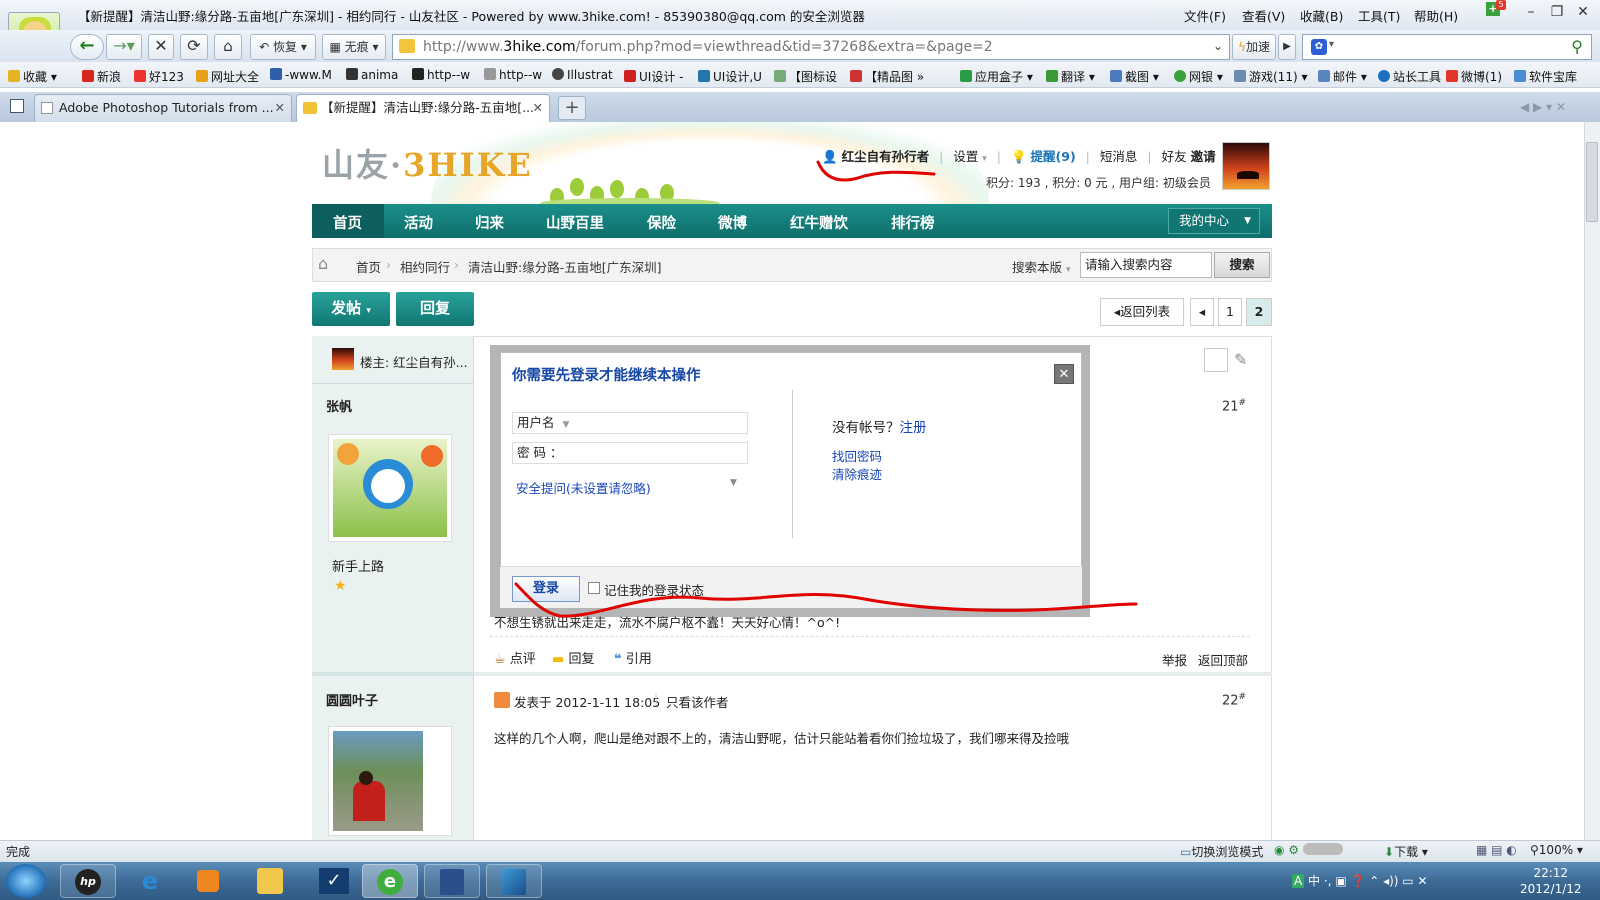 The width and height of the screenshot is (1600, 900). Describe the element at coordinates (88, 881) in the screenshot. I see `taskbar-hp: hp` at that location.